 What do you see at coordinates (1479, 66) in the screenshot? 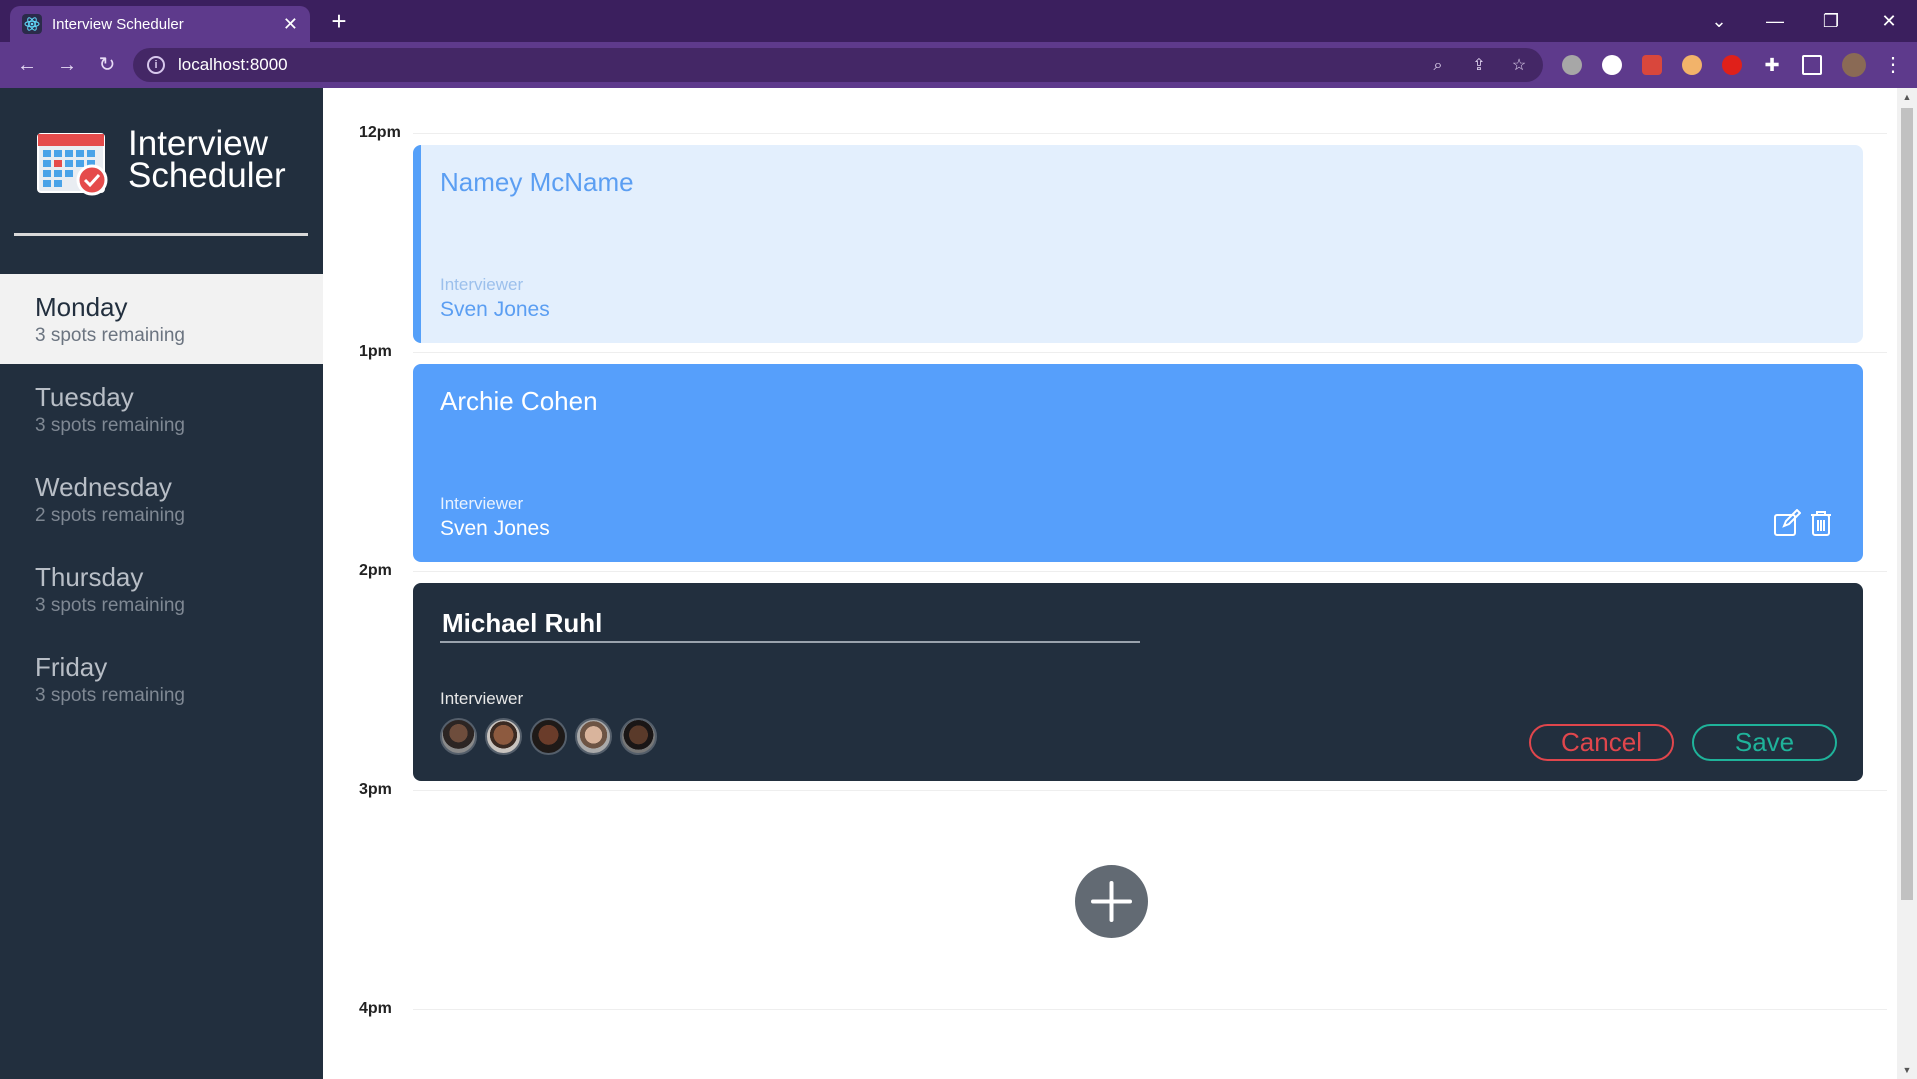
I see `share-icon: ⇪` at bounding box center [1479, 66].